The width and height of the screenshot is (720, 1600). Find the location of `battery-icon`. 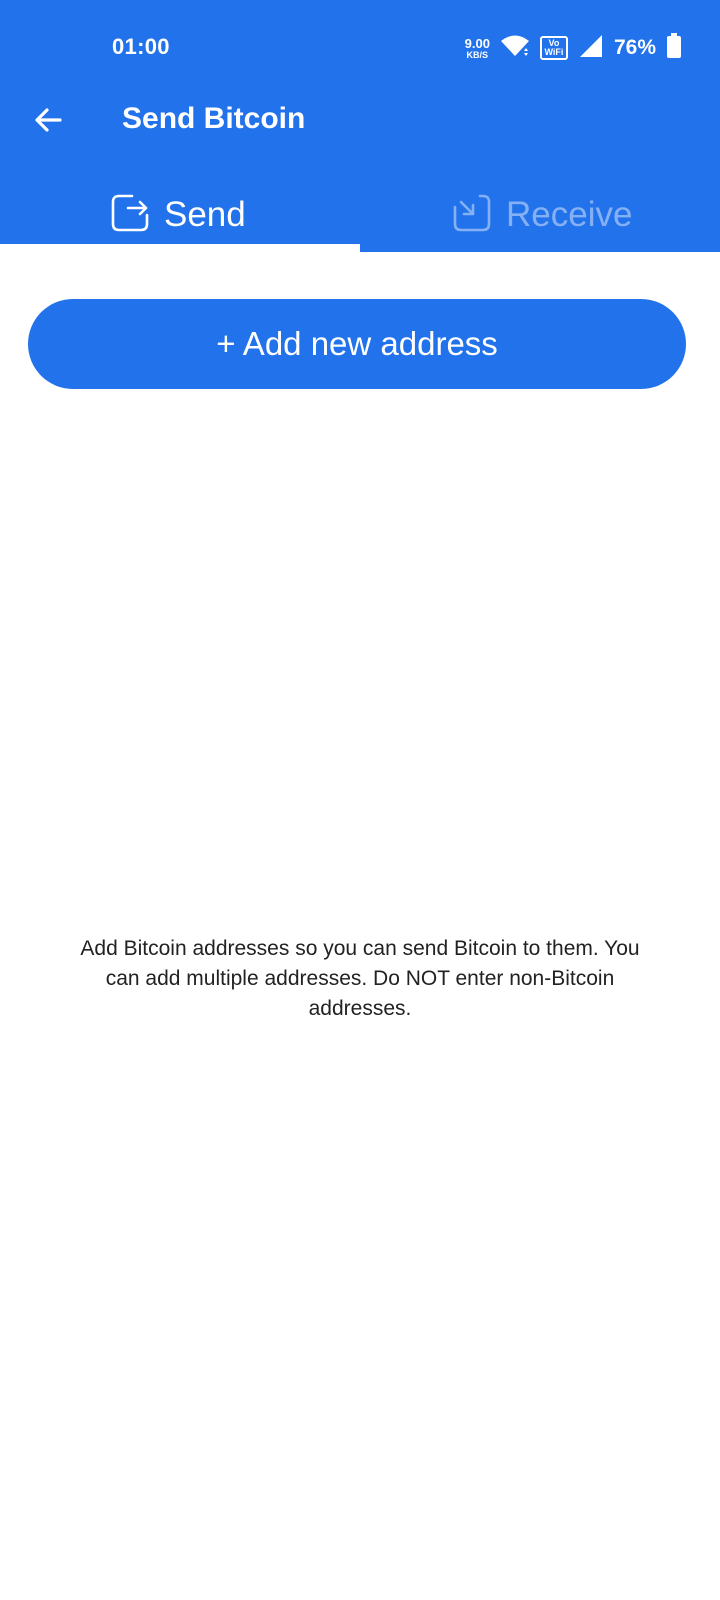

battery-icon is located at coordinates (674, 48).